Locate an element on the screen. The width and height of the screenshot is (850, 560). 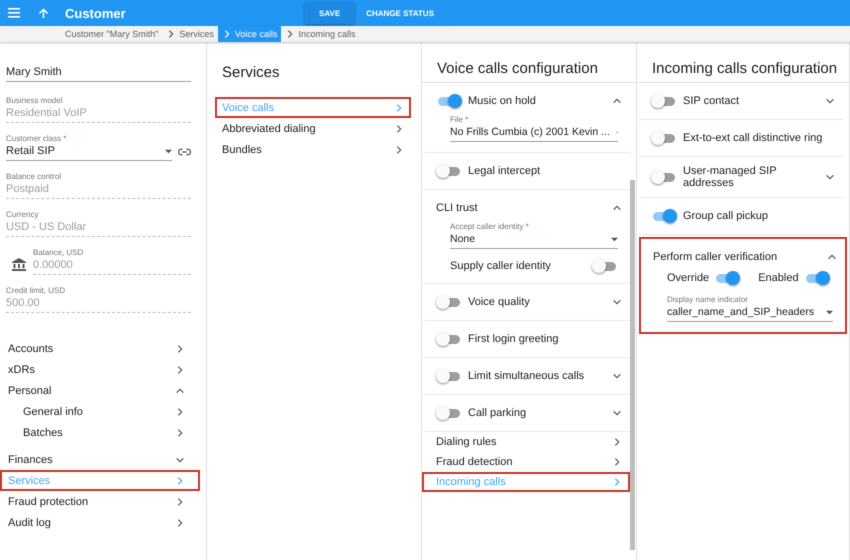
readonly-field: USD - US Dollar is located at coordinates (98, 229).